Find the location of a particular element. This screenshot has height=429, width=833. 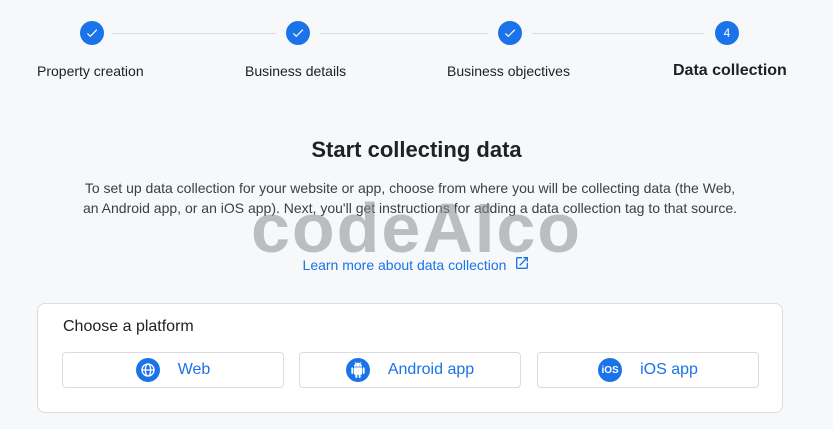

android-icon is located at coordinates (357, 370).